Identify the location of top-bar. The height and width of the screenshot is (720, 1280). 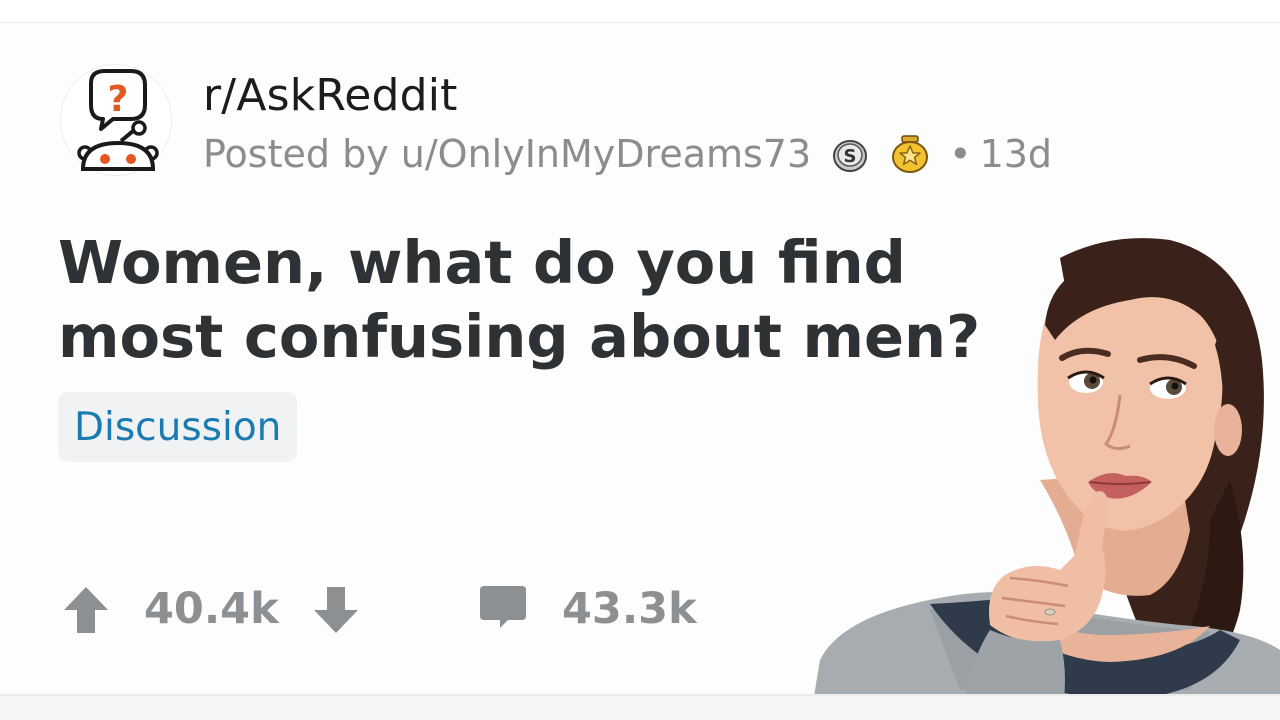
(640, 11).